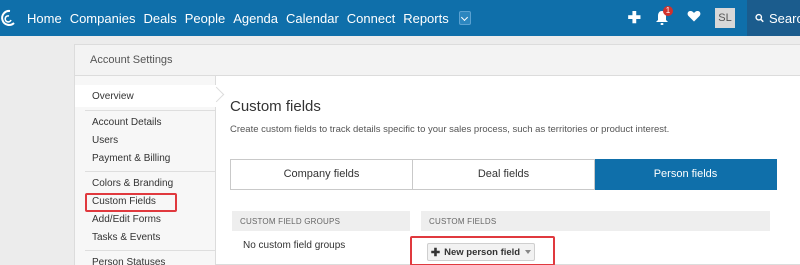  I want to click on custom-field-groups-header: CUSTOM FIELD GROUPS, so click(321, 221).